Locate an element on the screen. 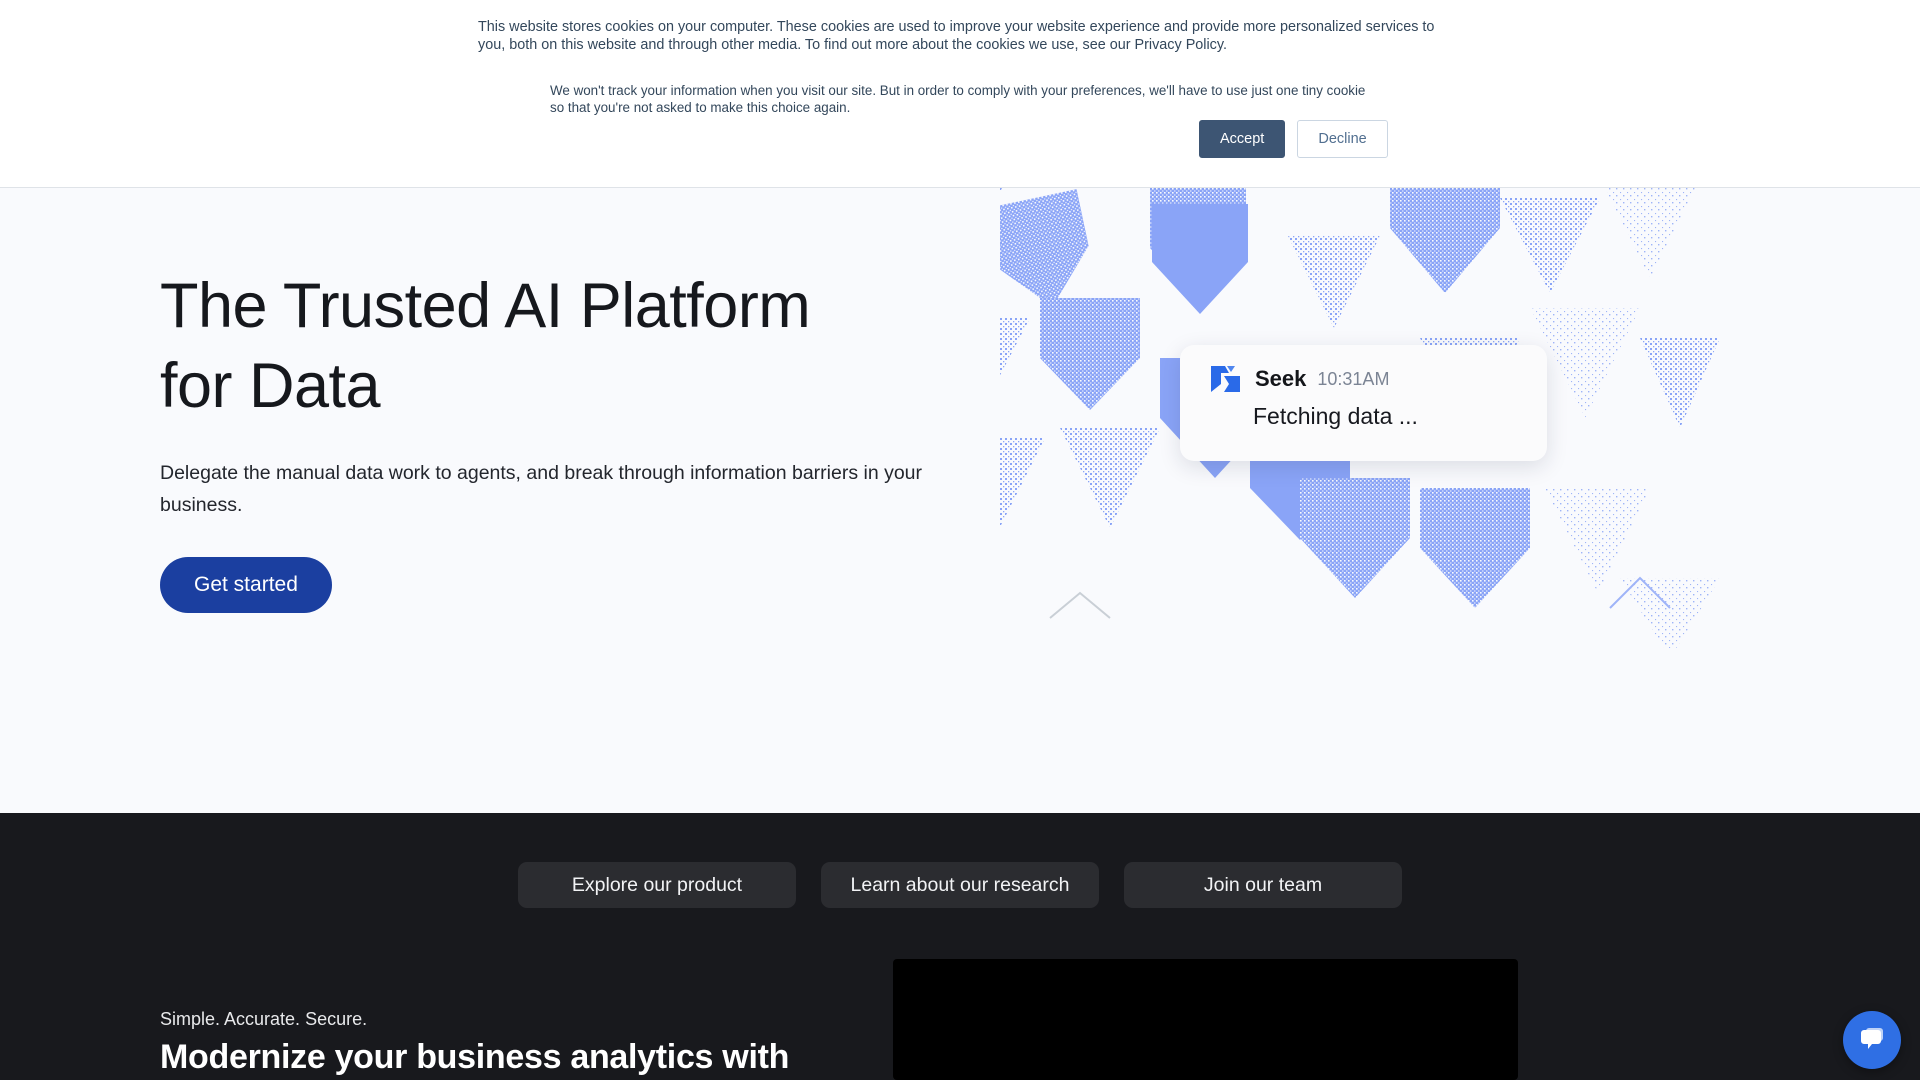 The image size is (1920, 1080). hero-title-line-1: The Trusted AI Platform is located at coordinates (485, 306).